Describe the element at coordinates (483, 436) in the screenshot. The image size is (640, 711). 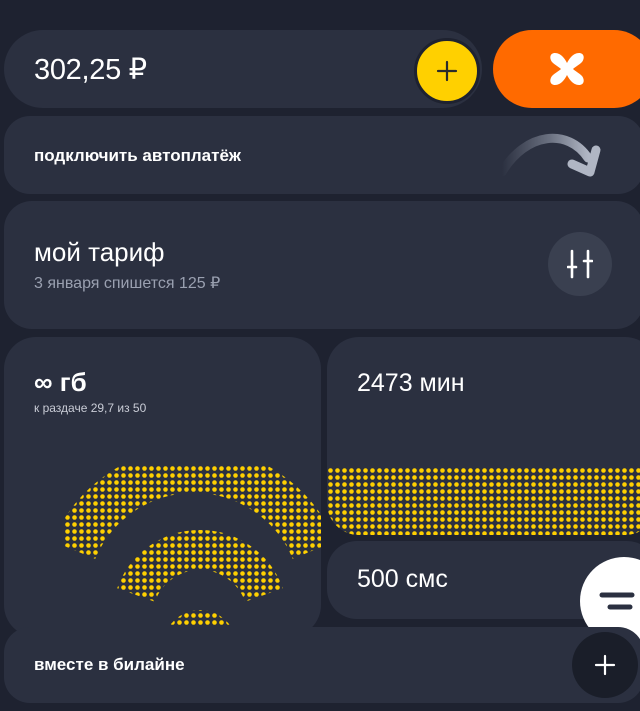
I see `minutes-card: 2473 мин` at that location.